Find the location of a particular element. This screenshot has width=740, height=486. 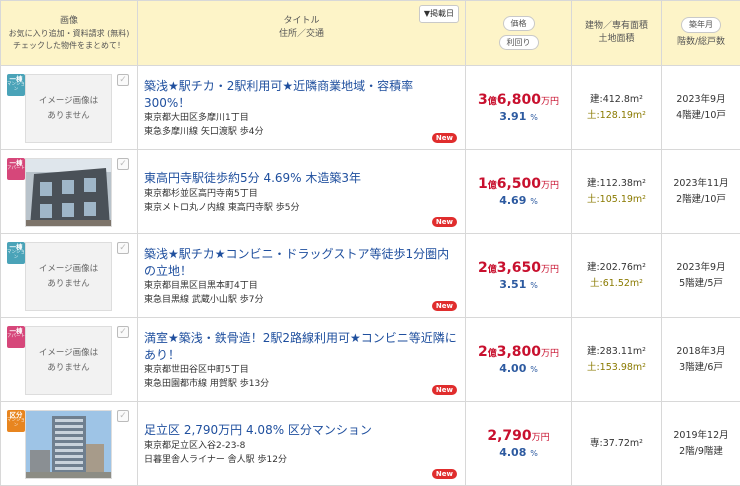

listing-price: 2億3,650万円 is located at coordinates (518, 268).